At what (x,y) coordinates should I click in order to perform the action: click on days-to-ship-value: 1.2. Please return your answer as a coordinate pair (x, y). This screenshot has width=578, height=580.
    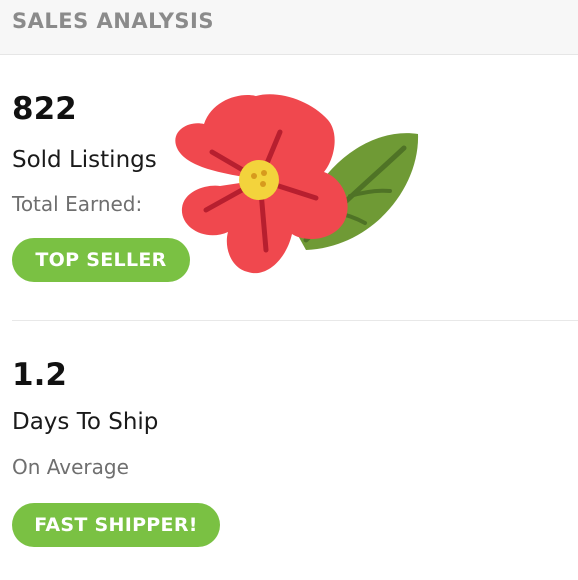
    Looking at the image, I should click on (39, 375).